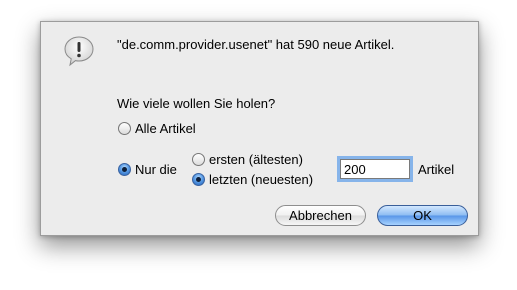 This screenshot has height=290, width=517. What do you see at coordinates (436, 169) in the screenshot?
I see `article-count-unit-label: Artikel` at bounding box center [436, 169].